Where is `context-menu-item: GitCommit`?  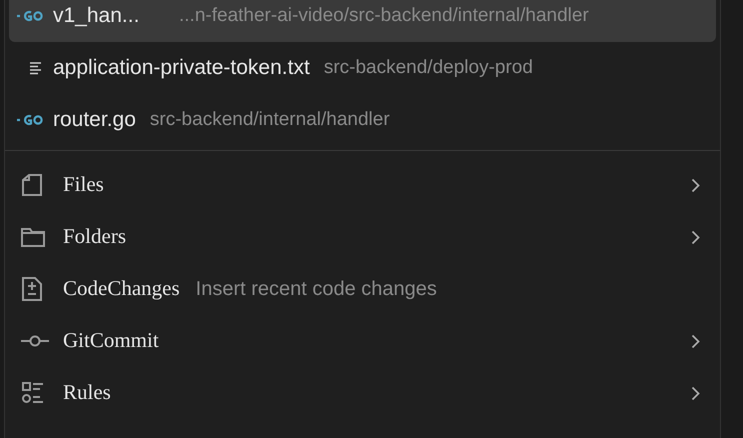 context-menu-item: GitCommit is located at coordinates (362, 341).